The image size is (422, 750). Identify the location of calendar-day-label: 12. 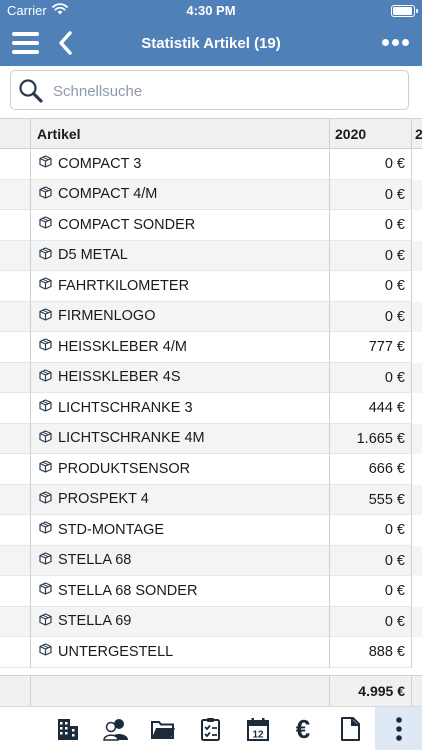
(258, 734).